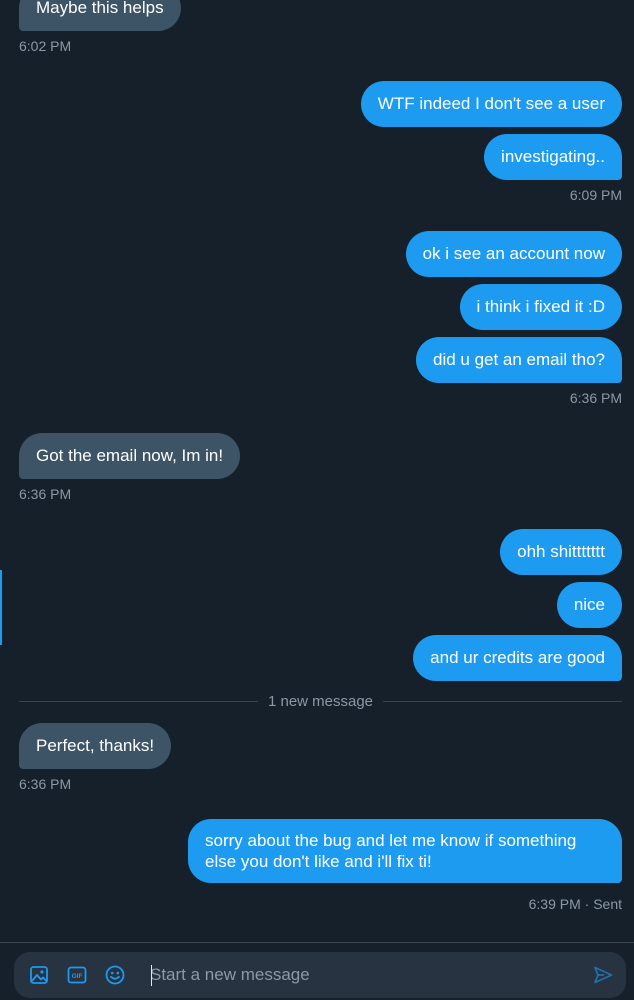 This screenshot has width=634, height=1000. I want to click on message-bubble-outgoing: nice, so click(589, 605).